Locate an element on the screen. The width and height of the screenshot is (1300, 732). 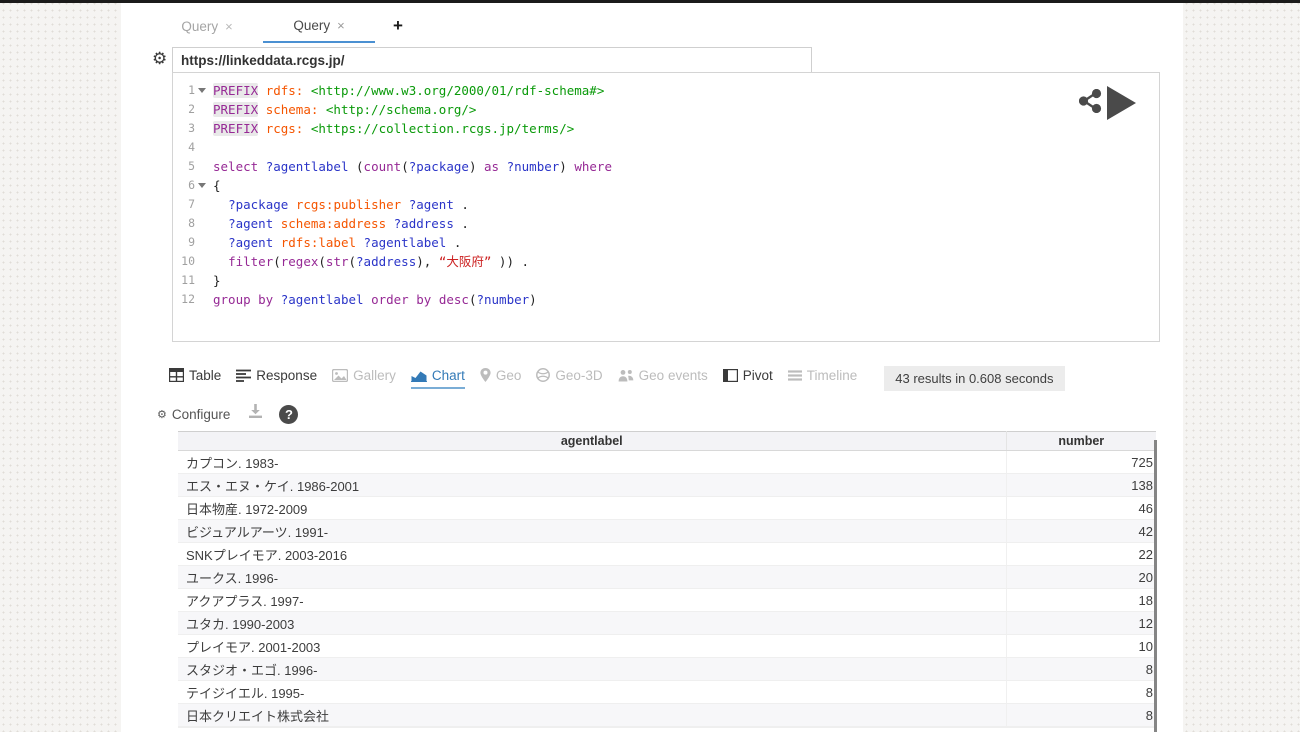
people-icon is located at coordinates (625, 375).